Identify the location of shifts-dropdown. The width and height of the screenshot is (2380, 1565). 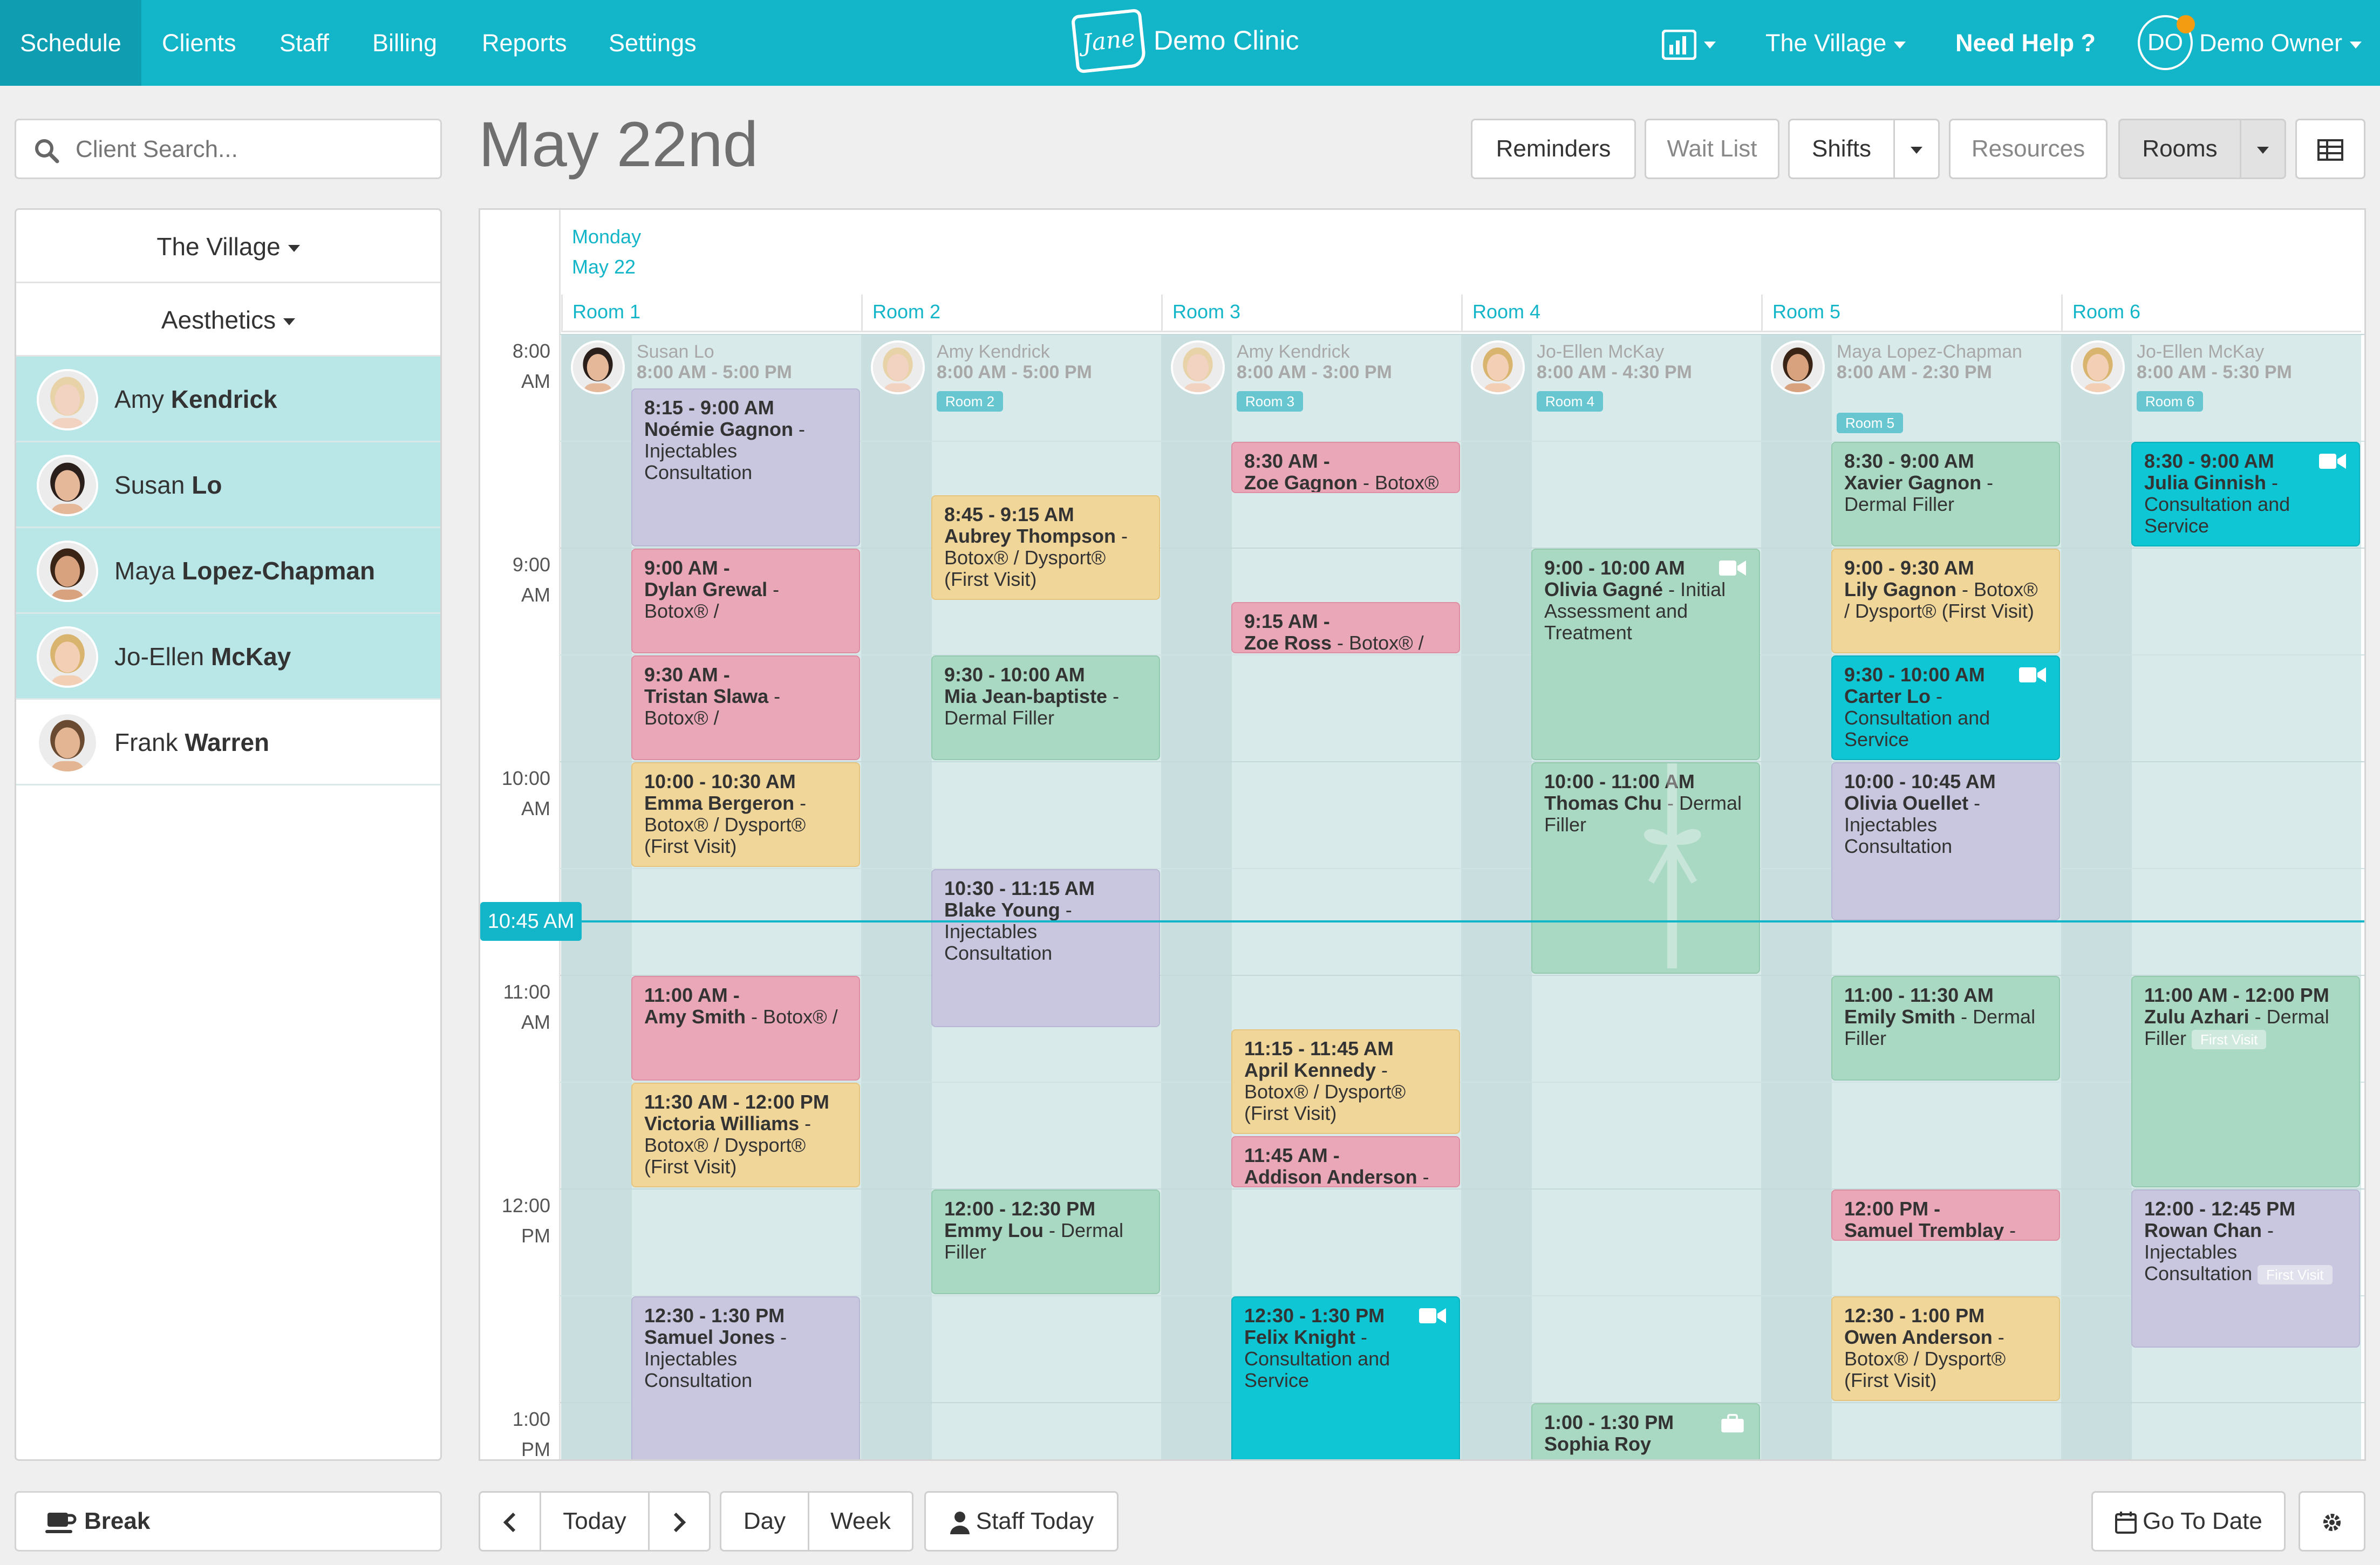
(1916, 149).